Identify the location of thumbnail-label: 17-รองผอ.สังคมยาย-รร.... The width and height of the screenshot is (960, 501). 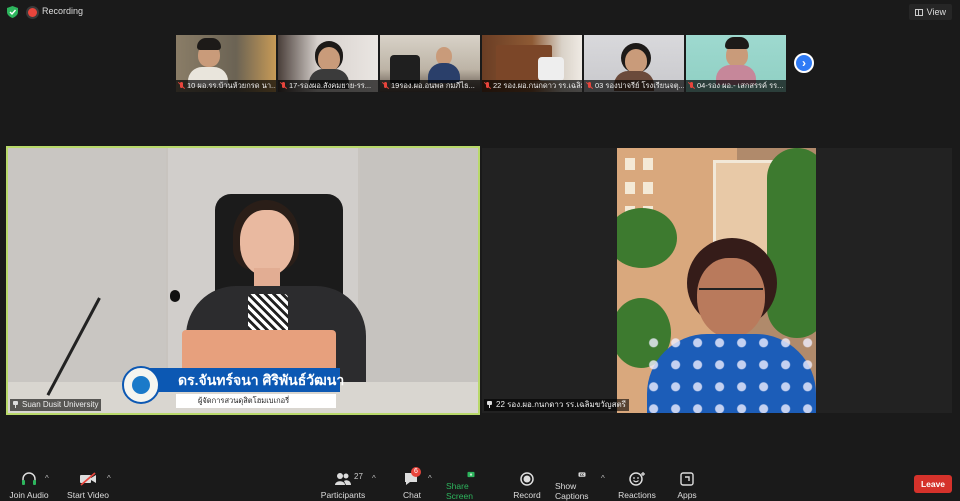
(328, 86).